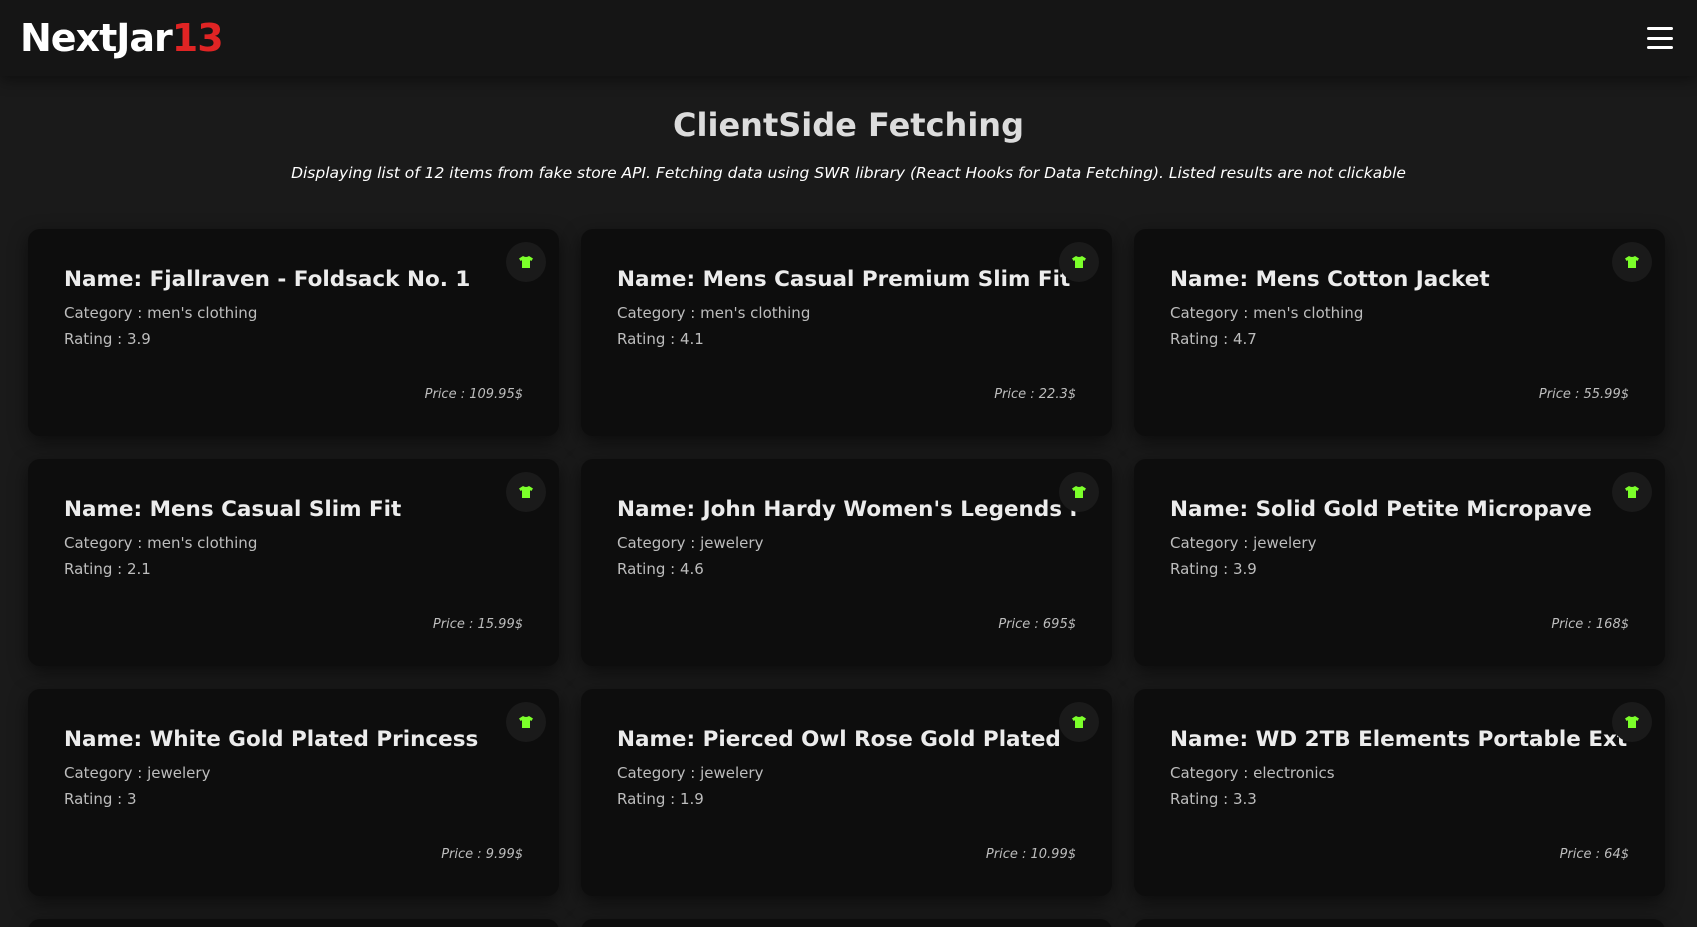 The width and height of the screenshot is (1697, 927). Describe the element at coordinates (473, 395) in the screenshot. I see `product-price: Price : 109.95$` at that location.